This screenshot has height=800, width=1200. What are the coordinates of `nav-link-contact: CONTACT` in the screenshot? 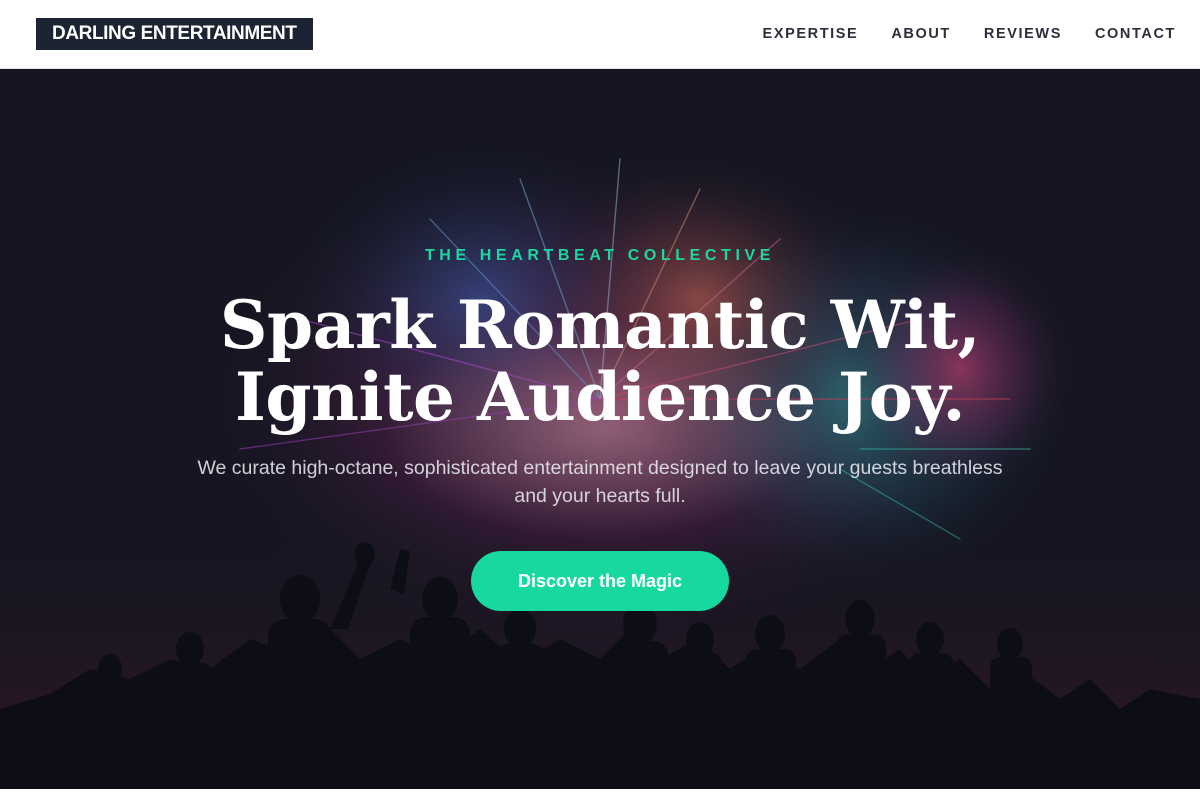 It's located at (1135, 34).